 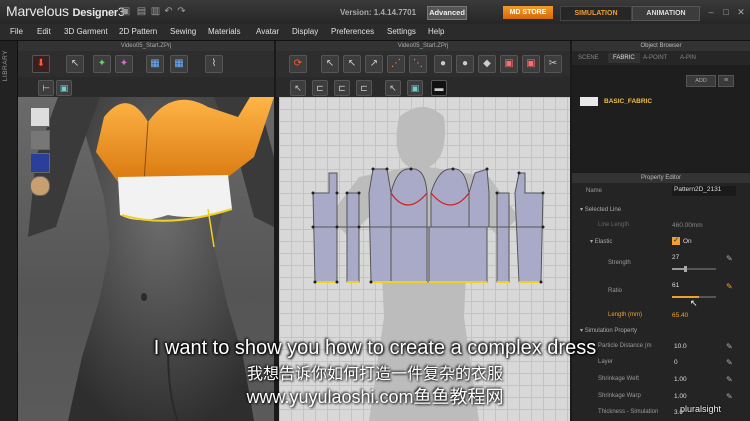 I want to click on prop-name-label: Name, so click(x=594, y=191).